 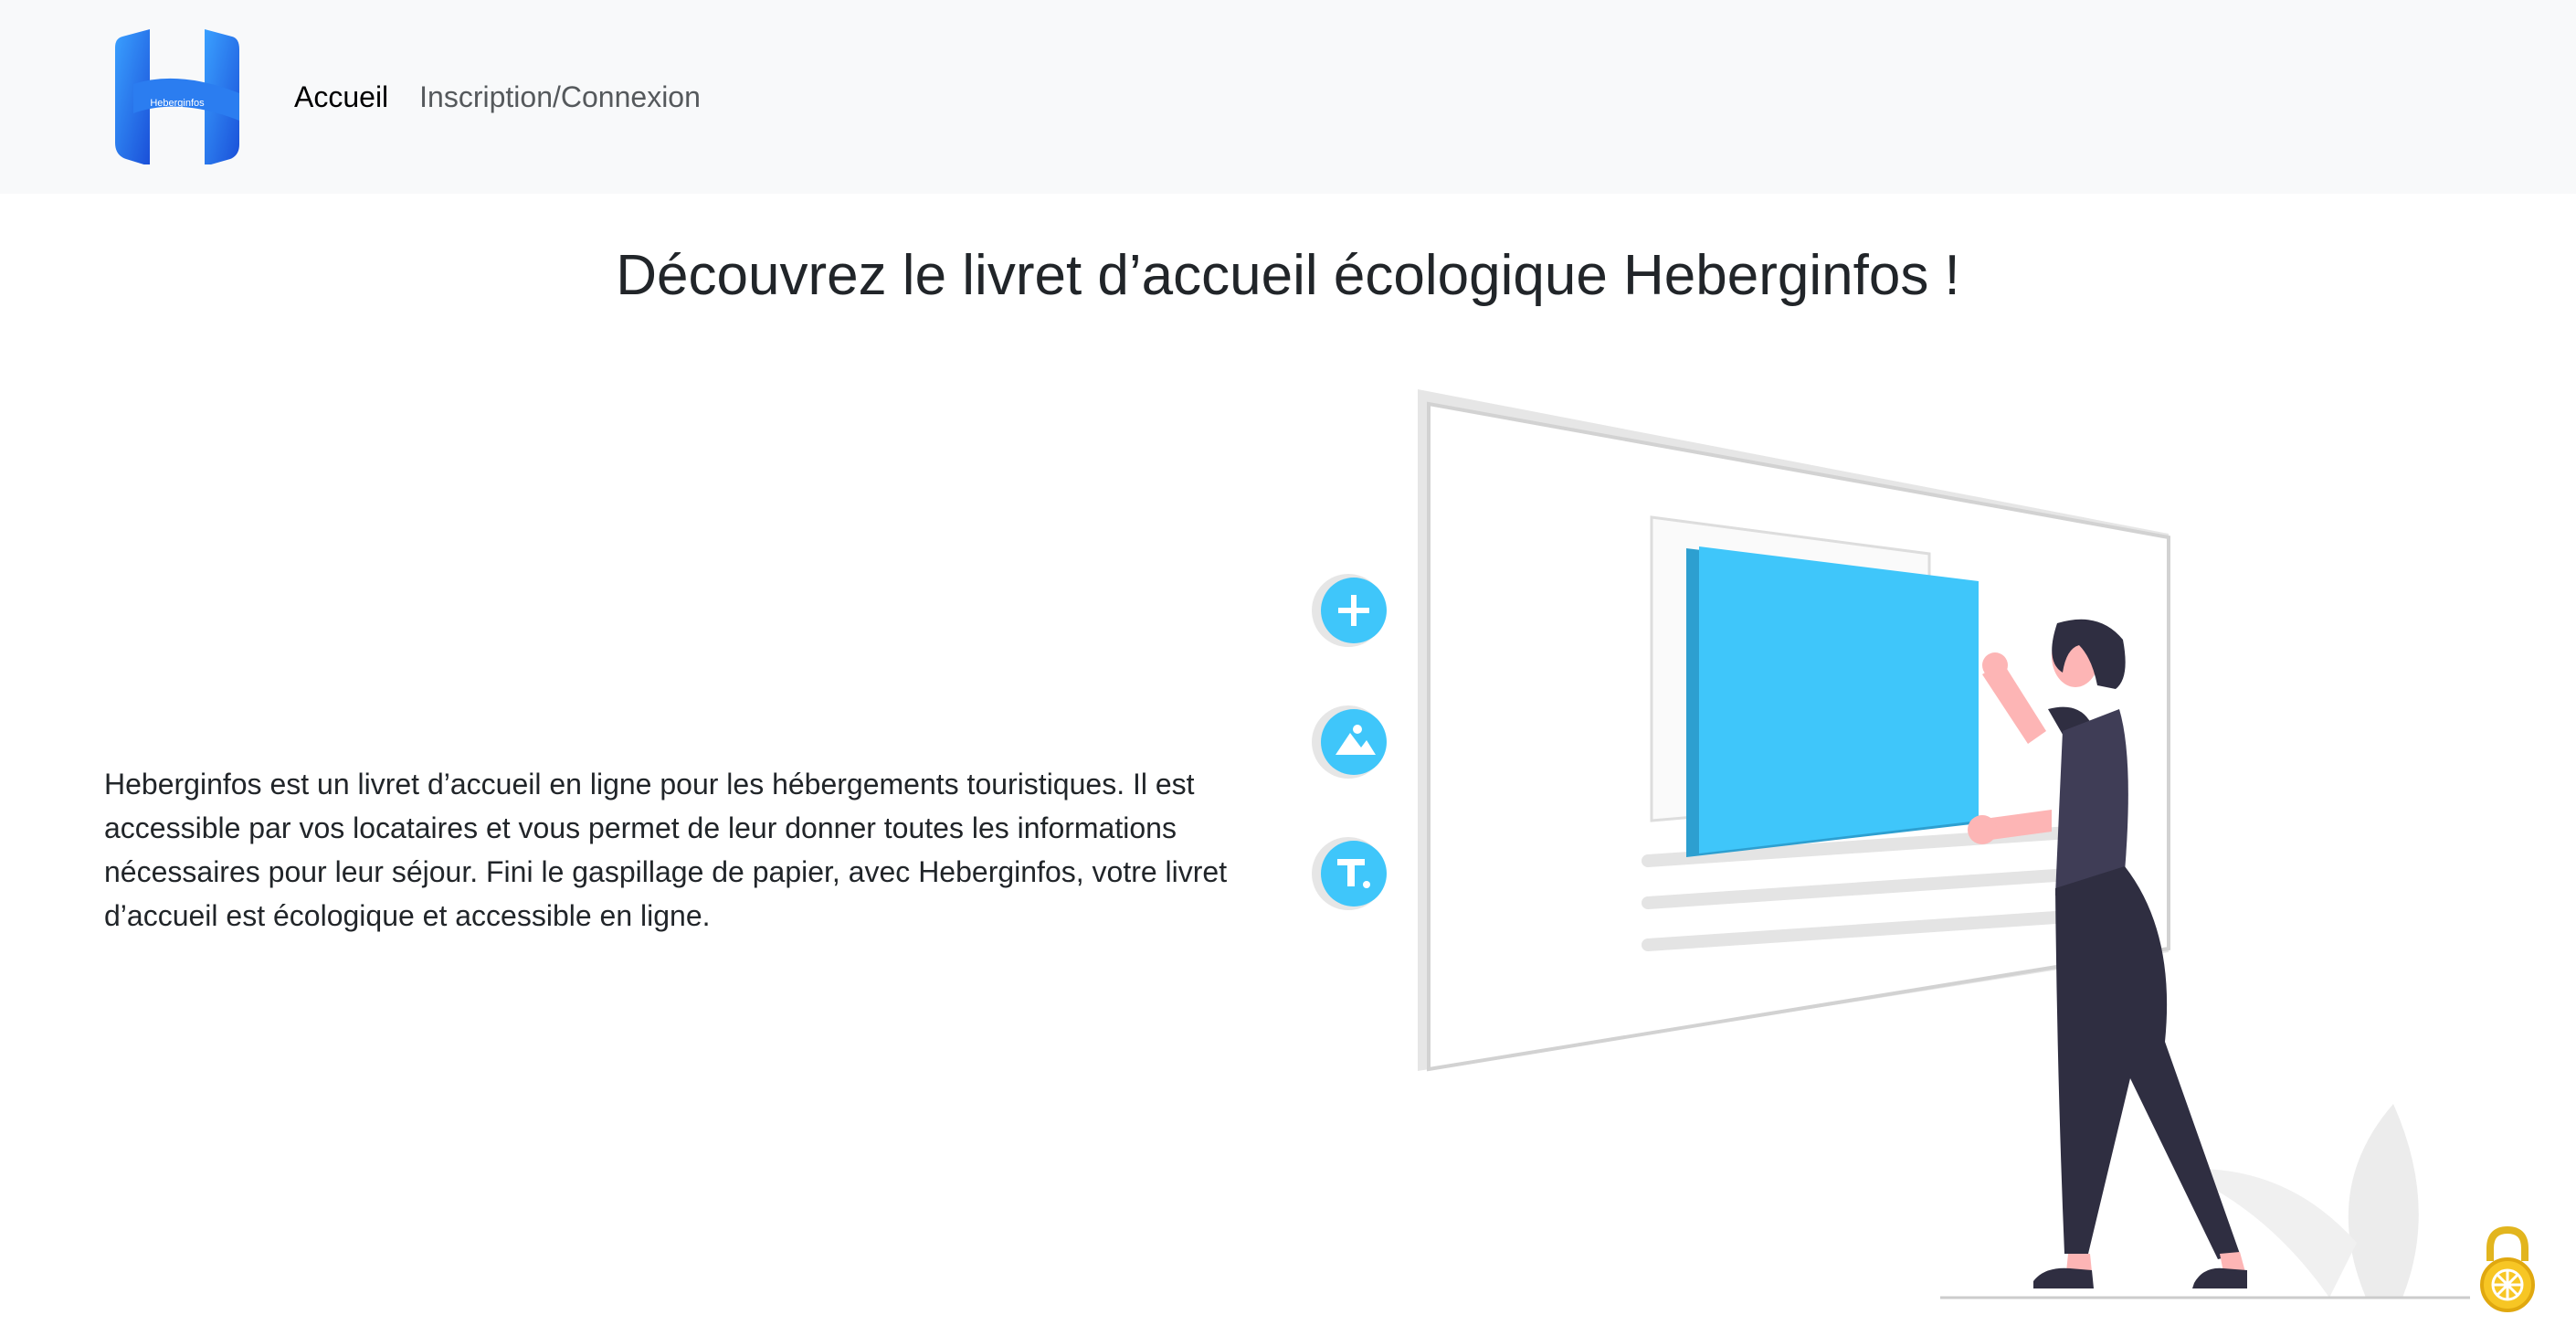 I want to click on text-icon, so click(x=1349, y=874).